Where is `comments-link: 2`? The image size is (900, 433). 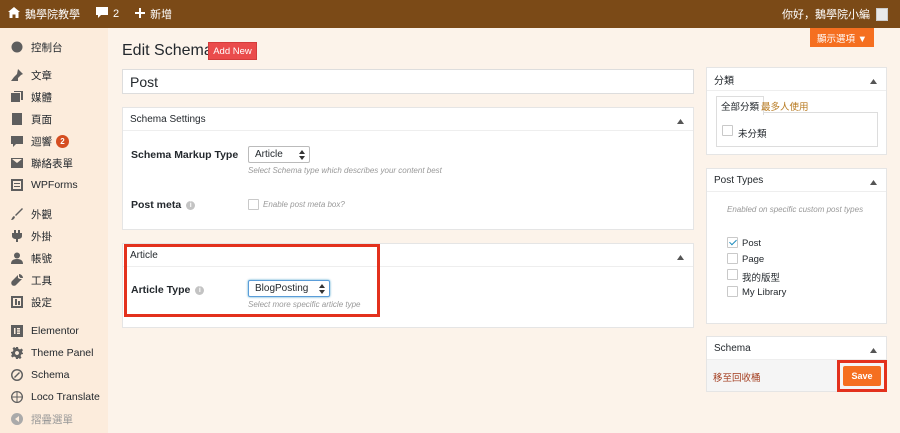 comments-link: 2 is located at coordinates (107, 14).